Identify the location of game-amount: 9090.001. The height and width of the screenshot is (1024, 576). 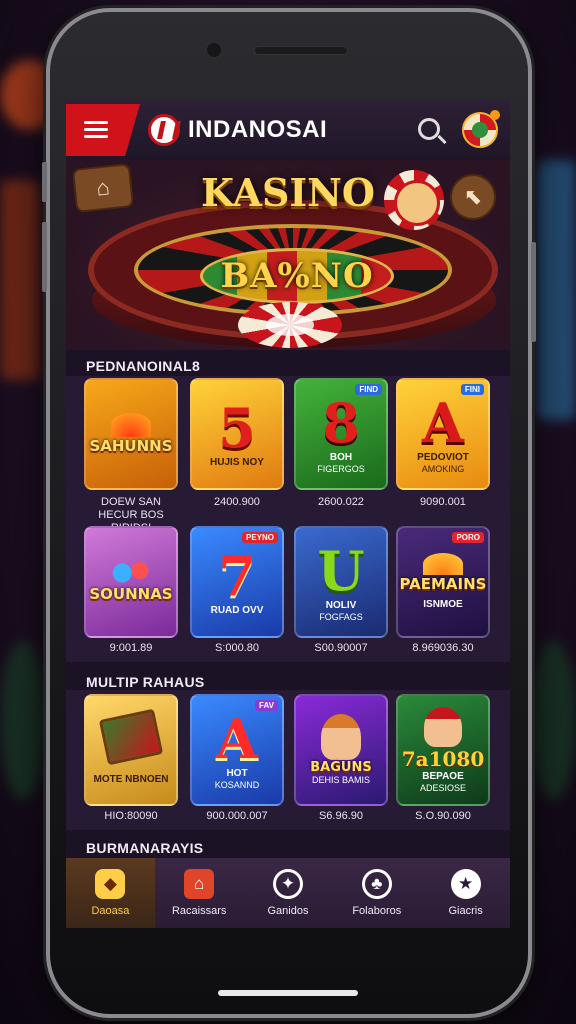
(443, 502).